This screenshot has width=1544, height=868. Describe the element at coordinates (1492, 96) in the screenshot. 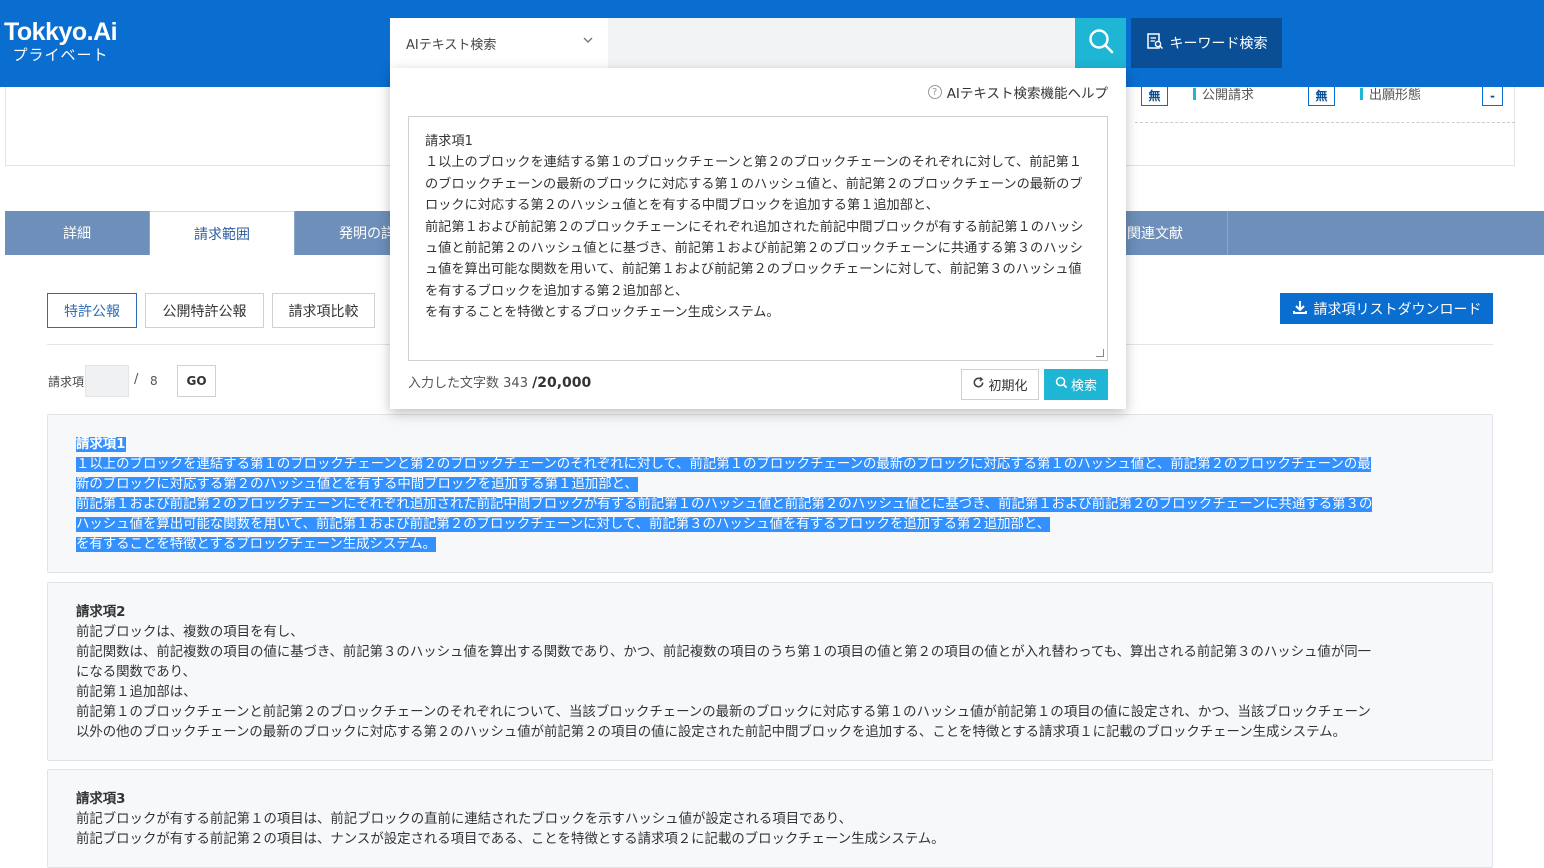

I see `flag-badge: -` at that location.